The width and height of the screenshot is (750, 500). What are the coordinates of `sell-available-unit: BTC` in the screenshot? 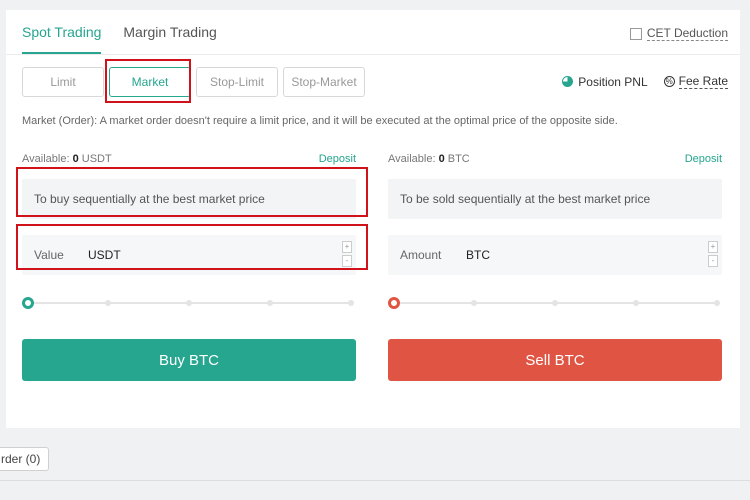 It's located at (458, 159).